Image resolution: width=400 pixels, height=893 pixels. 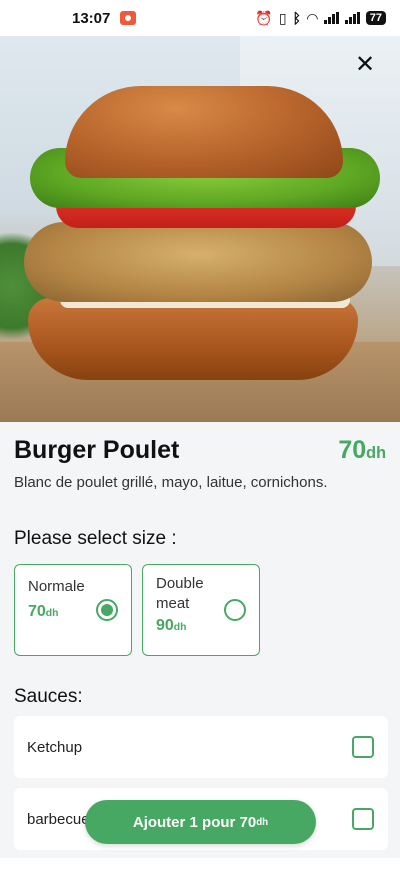 What do you see at coordinates (37, 611) in the screenshot?
I see `size-option-price-value: 70` at bounding box center [37, 611].